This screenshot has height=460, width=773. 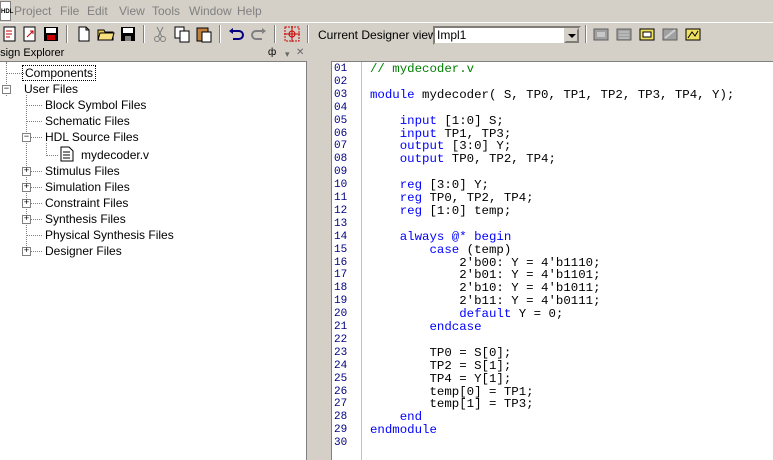 I want to click on menu-file: File, so click(x=69, y=11).